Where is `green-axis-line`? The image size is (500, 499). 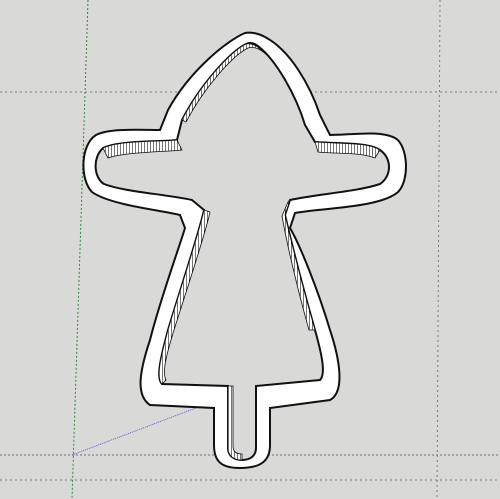
green-axis-line is located at coordinates (80, 249).